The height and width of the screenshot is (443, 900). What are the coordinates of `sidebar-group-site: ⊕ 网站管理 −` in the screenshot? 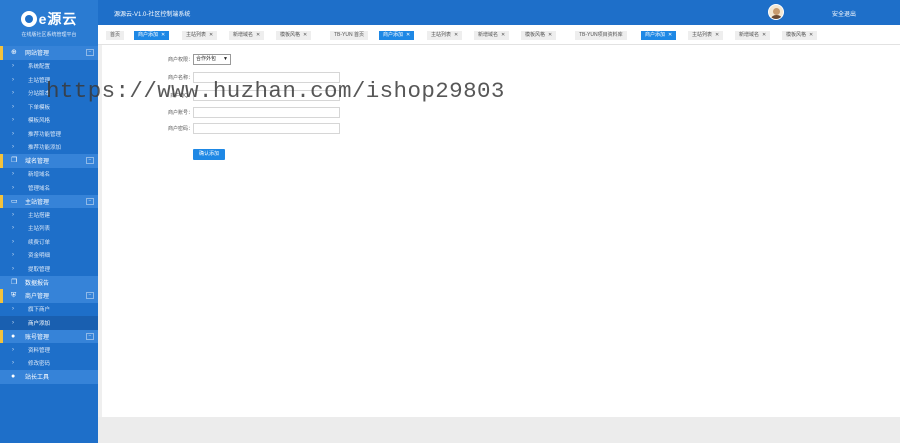 It's located at (49, 53).